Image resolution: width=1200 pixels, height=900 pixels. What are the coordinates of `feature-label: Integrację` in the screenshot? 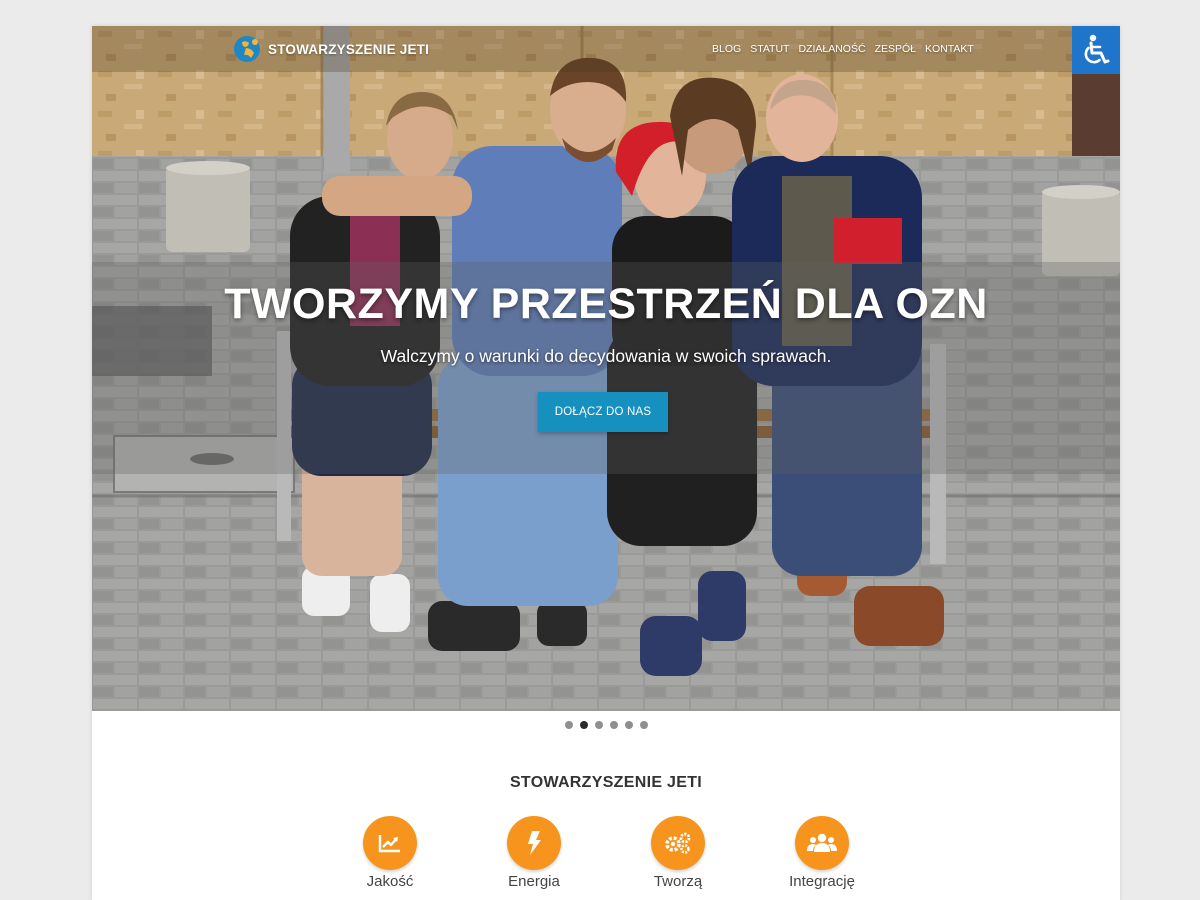 It's located at (822, 881).